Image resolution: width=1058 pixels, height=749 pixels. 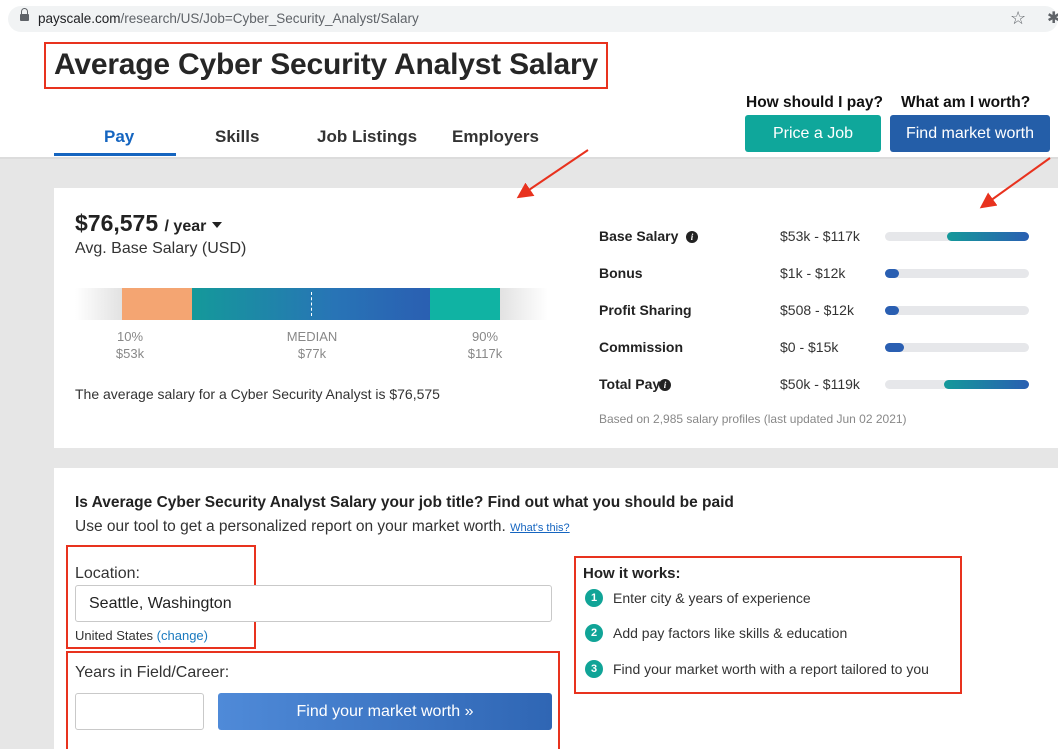 I want to click on distribution-fade-right, so click(x=524, y=304).